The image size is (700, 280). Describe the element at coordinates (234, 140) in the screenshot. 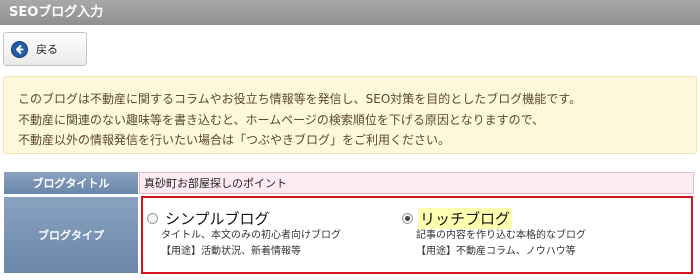

I see `notice-line: 不動産以外の情報発信を行いたい場合は「つぶやきブログ」をご利用ください。` at that location.